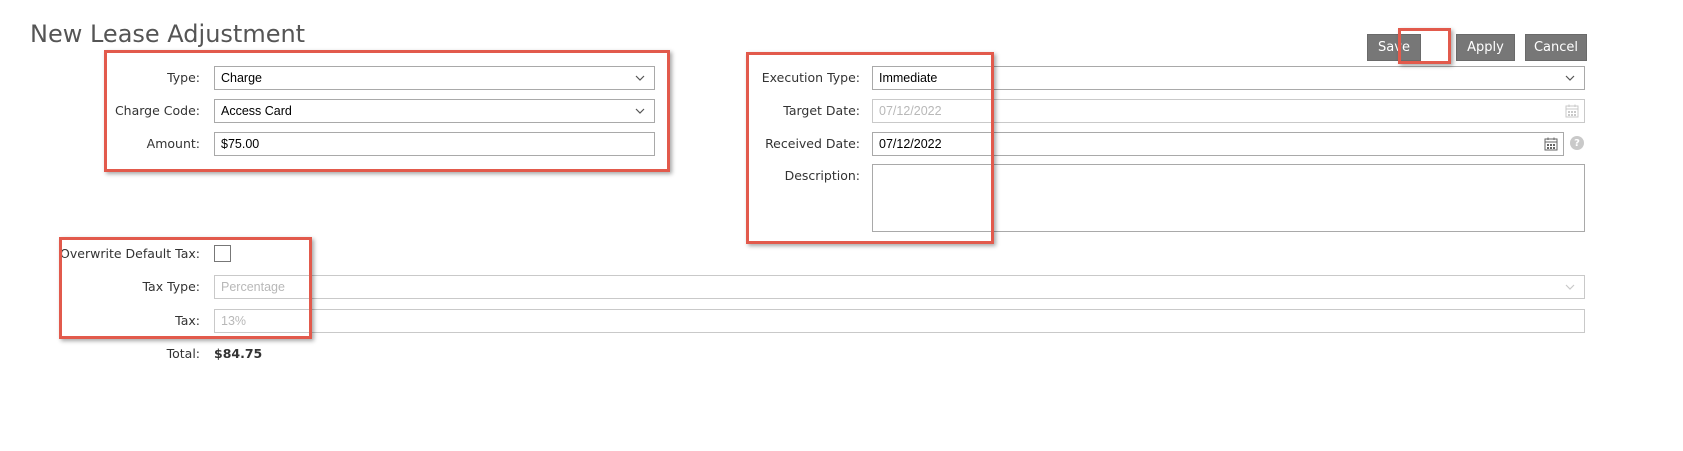 This screenshot has width=1683, height=451. What do you see at coordinates (822, 175) in the screenshot?
I see `description-label: Description:` at bounding box center [822, 175].